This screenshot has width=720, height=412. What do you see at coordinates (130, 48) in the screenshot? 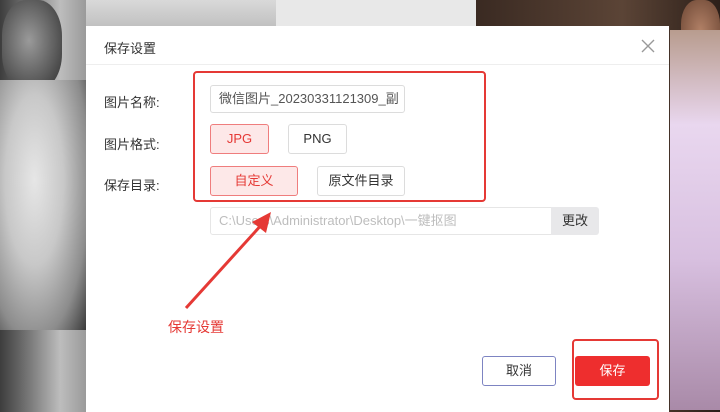
I see `dialog-title: 保存设置` at bounding box center [130, 48].